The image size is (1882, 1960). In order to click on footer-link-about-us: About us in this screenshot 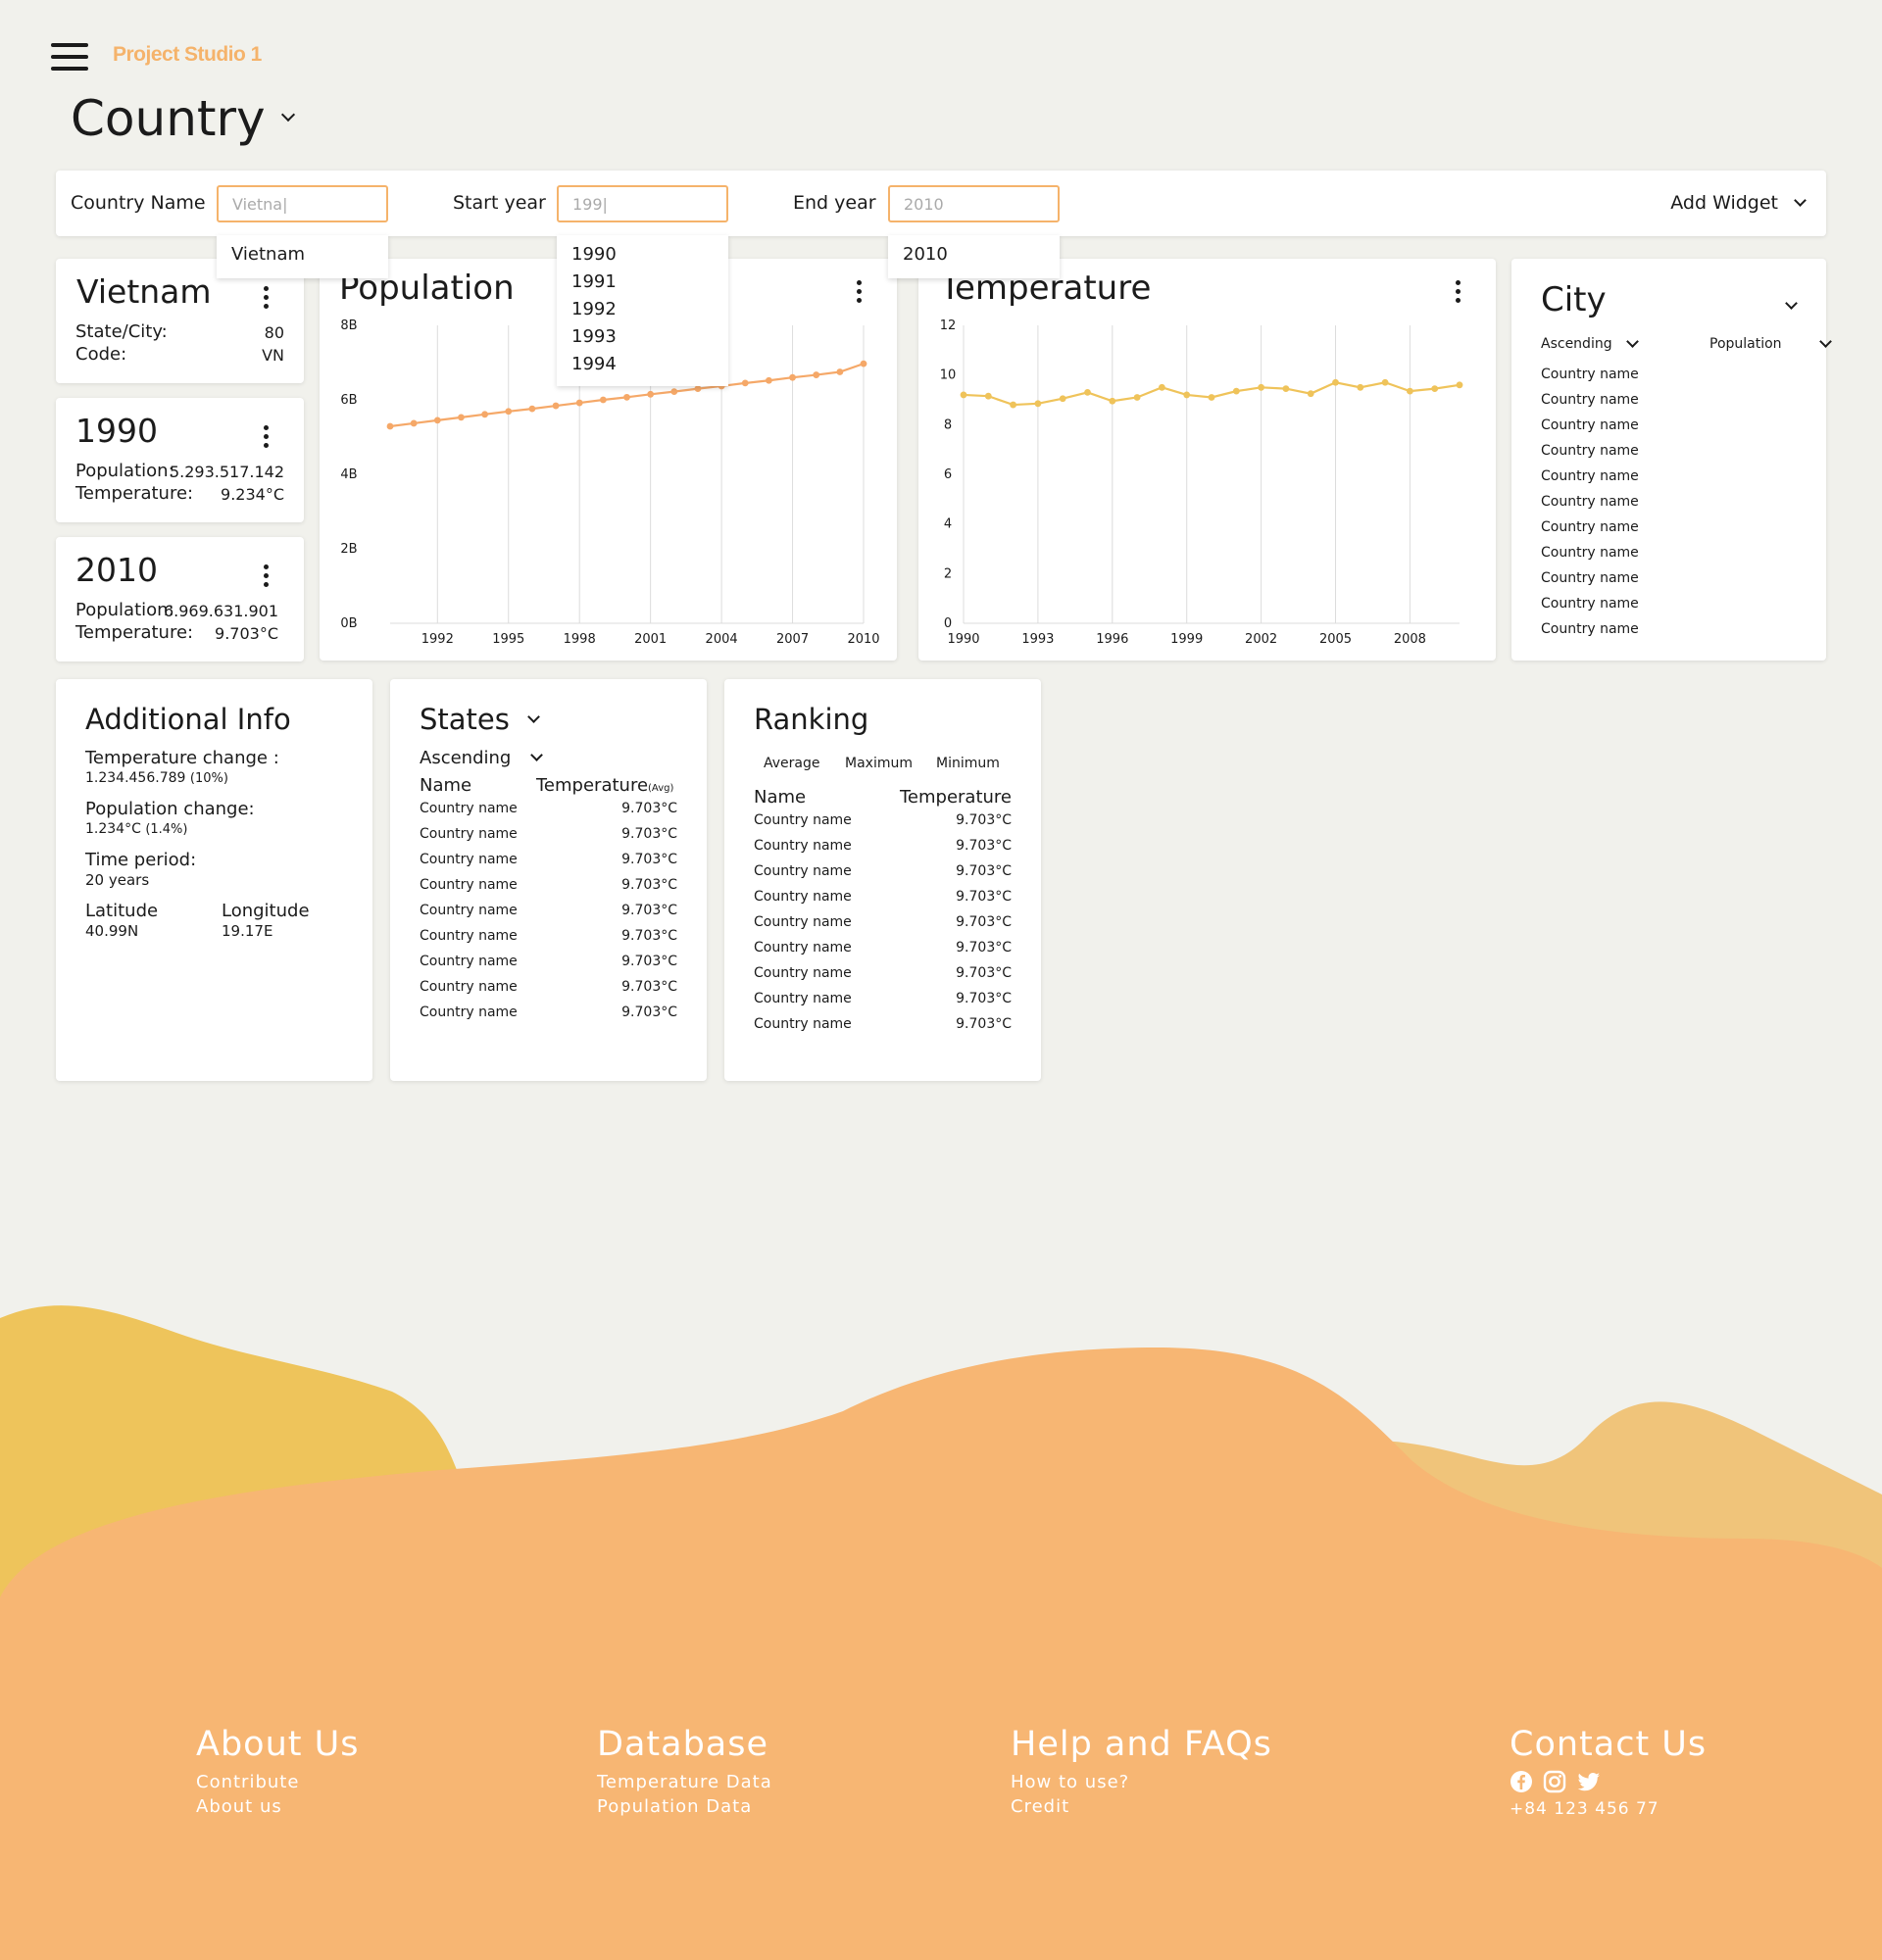, I will do `click(277, 1806)`.